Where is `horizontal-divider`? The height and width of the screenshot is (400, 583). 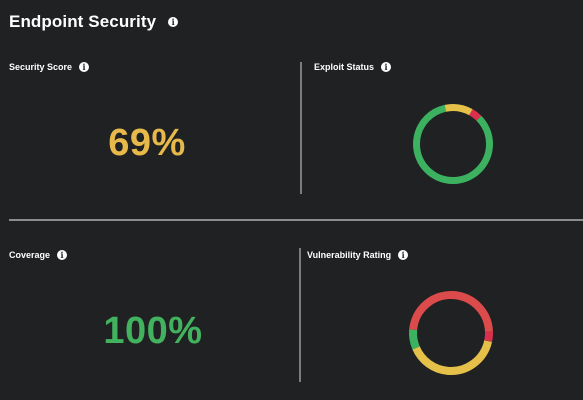
horizontal-divider is located at coordinates (296, 220).